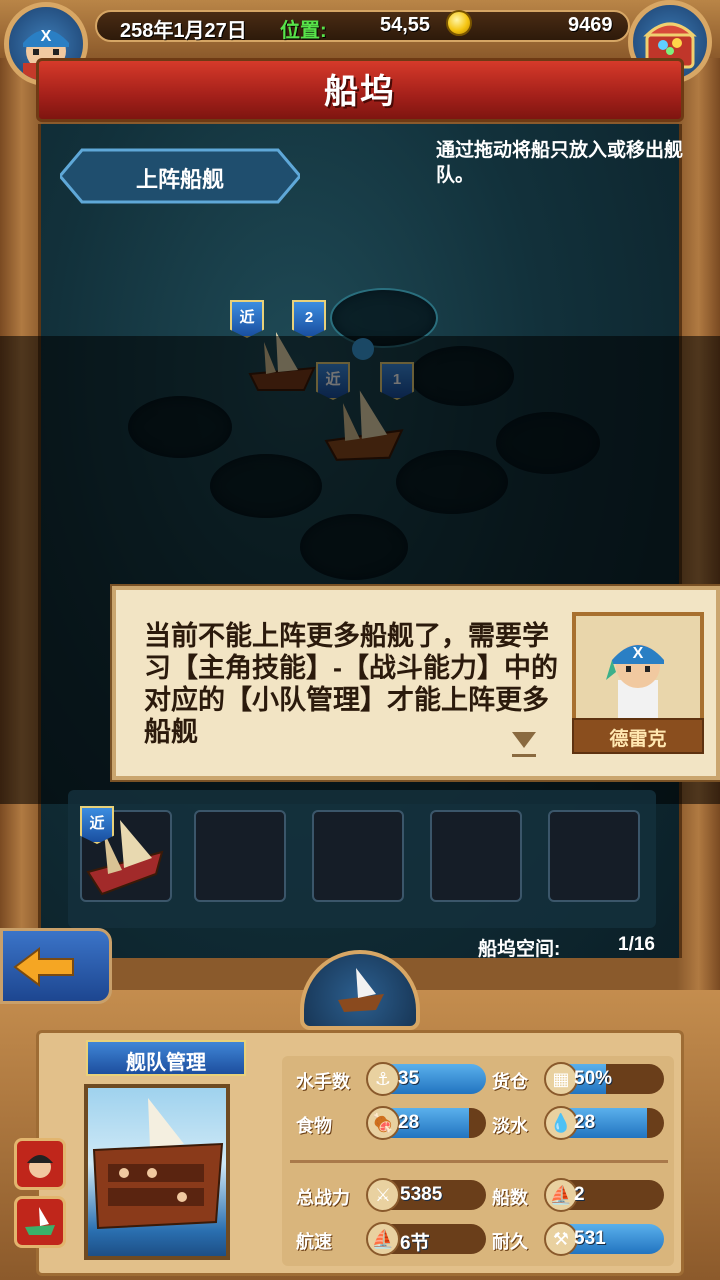 The image size is (720, 1280). What do you see at coordinates (409, 1078) in the screenshot?
I see `stat-sailors-value: 35` at bounding box center [409, 1078].